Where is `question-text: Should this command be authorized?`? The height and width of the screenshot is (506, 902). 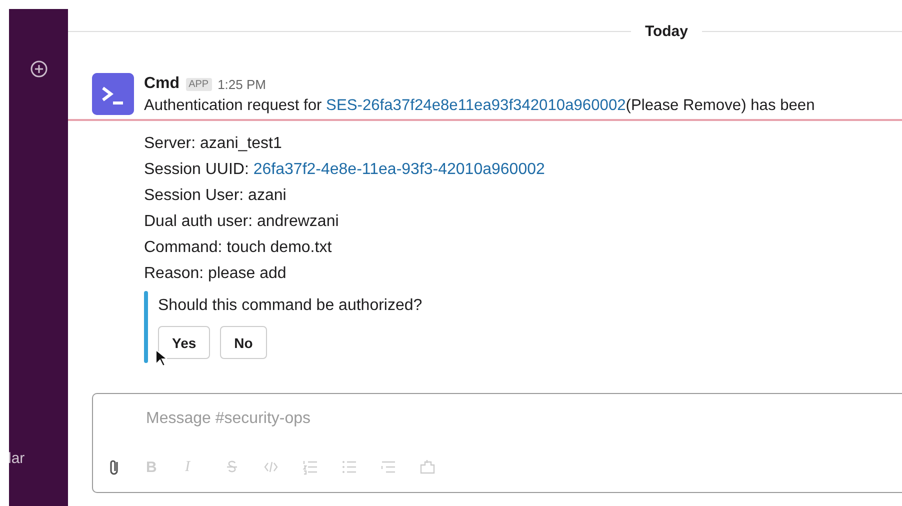
question-text: Should this command be authorized? is located at coordinates (291, 306).